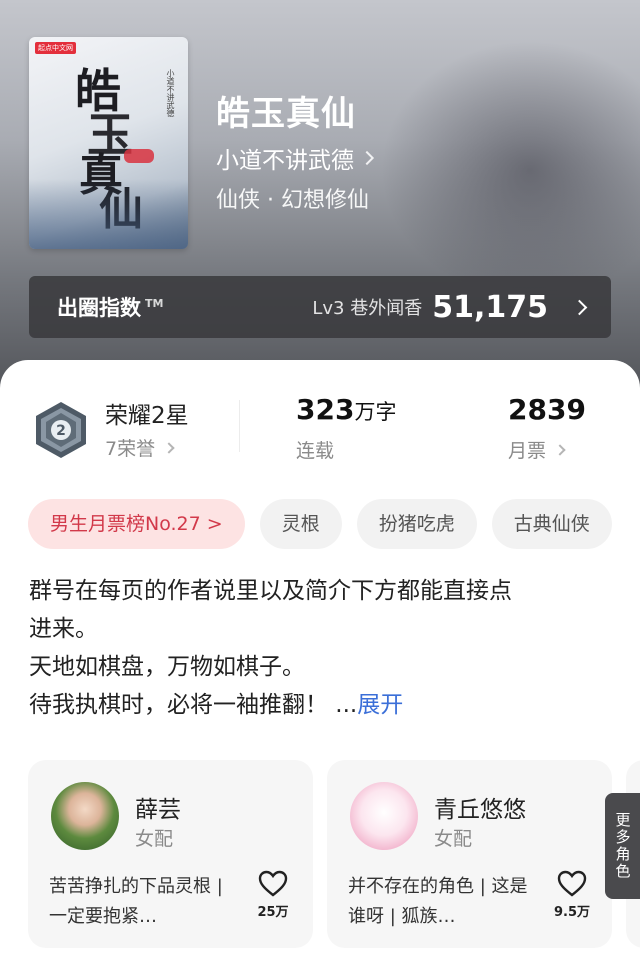 The image size is (640, 957). What do you see at coordinates (147, 413) in the screenshot?
I see `honor-title: 荣耀2星` at bounding box center [147, 413].